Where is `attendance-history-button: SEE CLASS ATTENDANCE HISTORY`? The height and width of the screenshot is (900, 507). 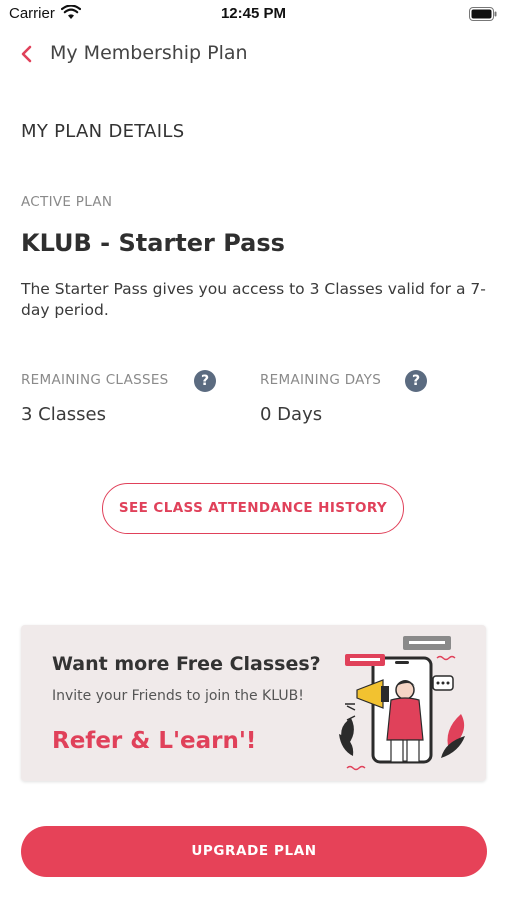
attendance-history-button: SEE CLASS ATTENDANCE HISTORY is located at coordinates (253, 508).